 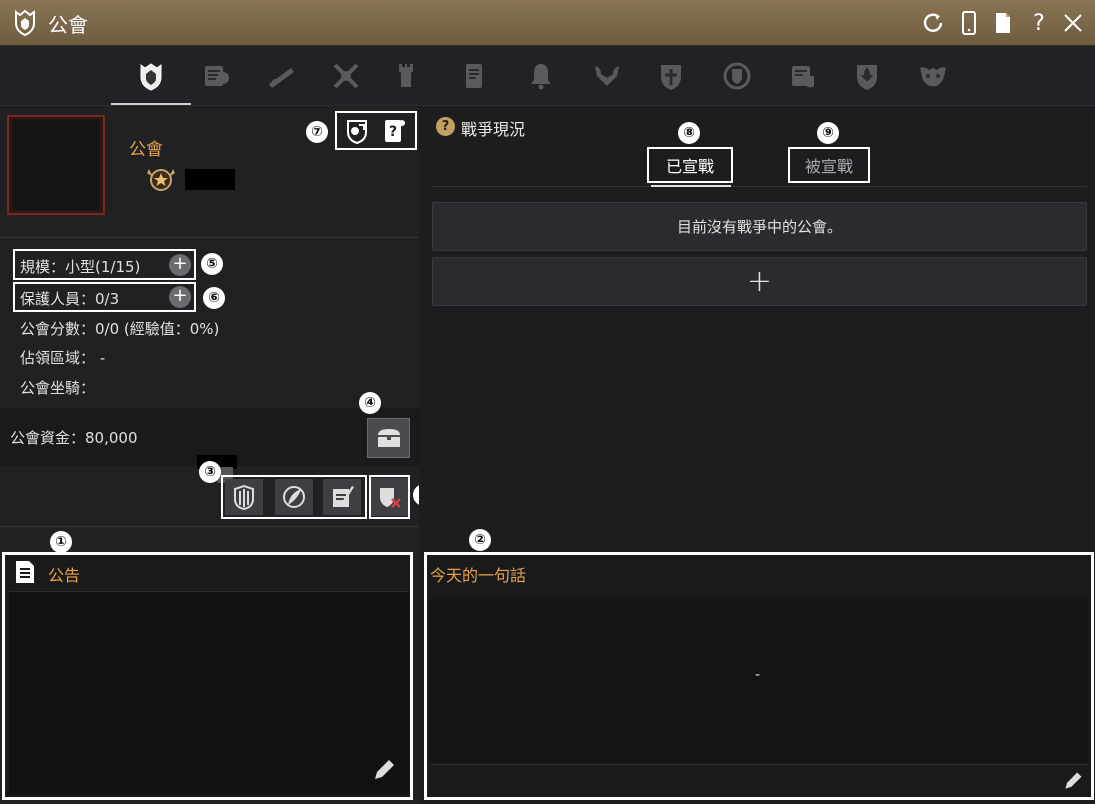 I want to click on bell-icon, so click(x=541, y=77).